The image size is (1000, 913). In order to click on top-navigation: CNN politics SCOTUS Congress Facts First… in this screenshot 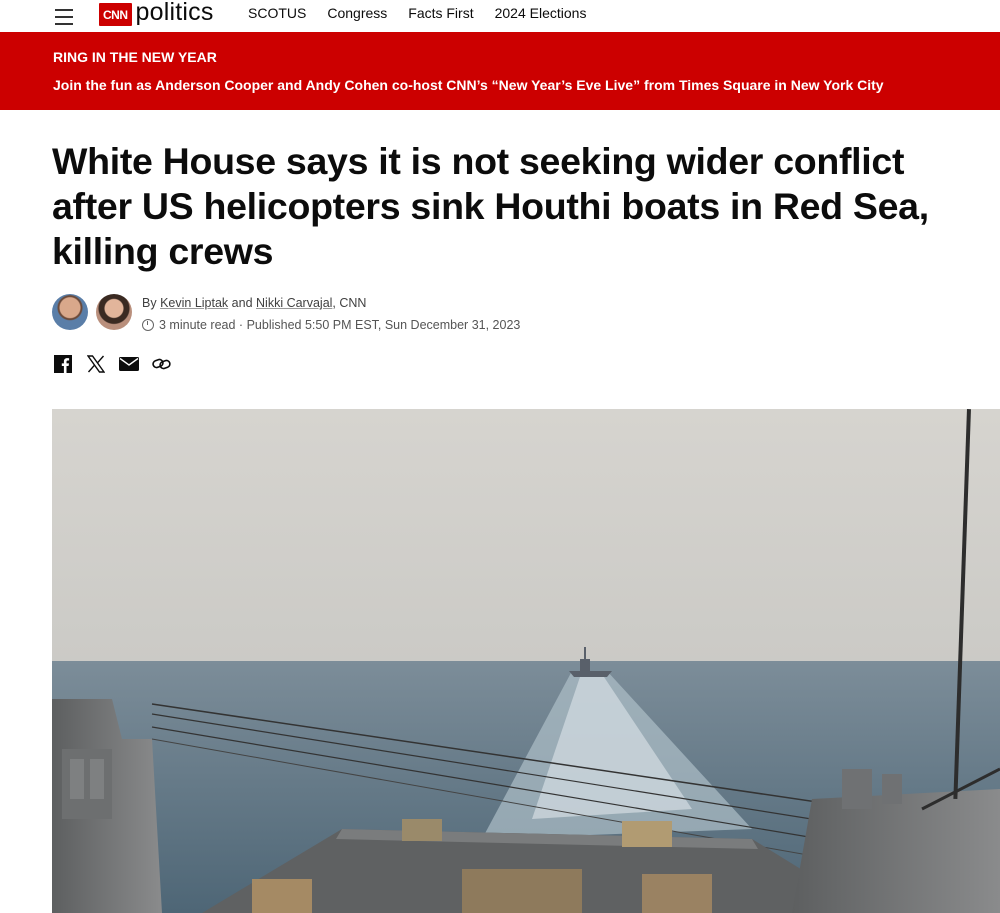, I will do `click(500, 16)`.